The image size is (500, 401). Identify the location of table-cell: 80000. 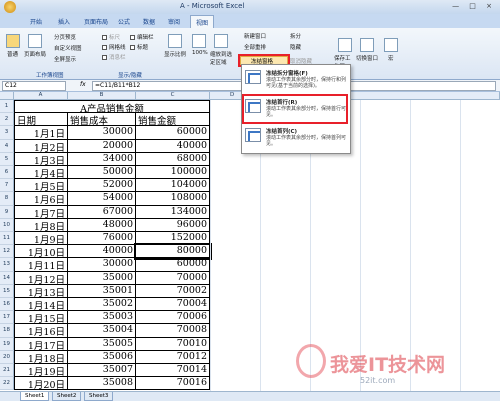
(173, 252).